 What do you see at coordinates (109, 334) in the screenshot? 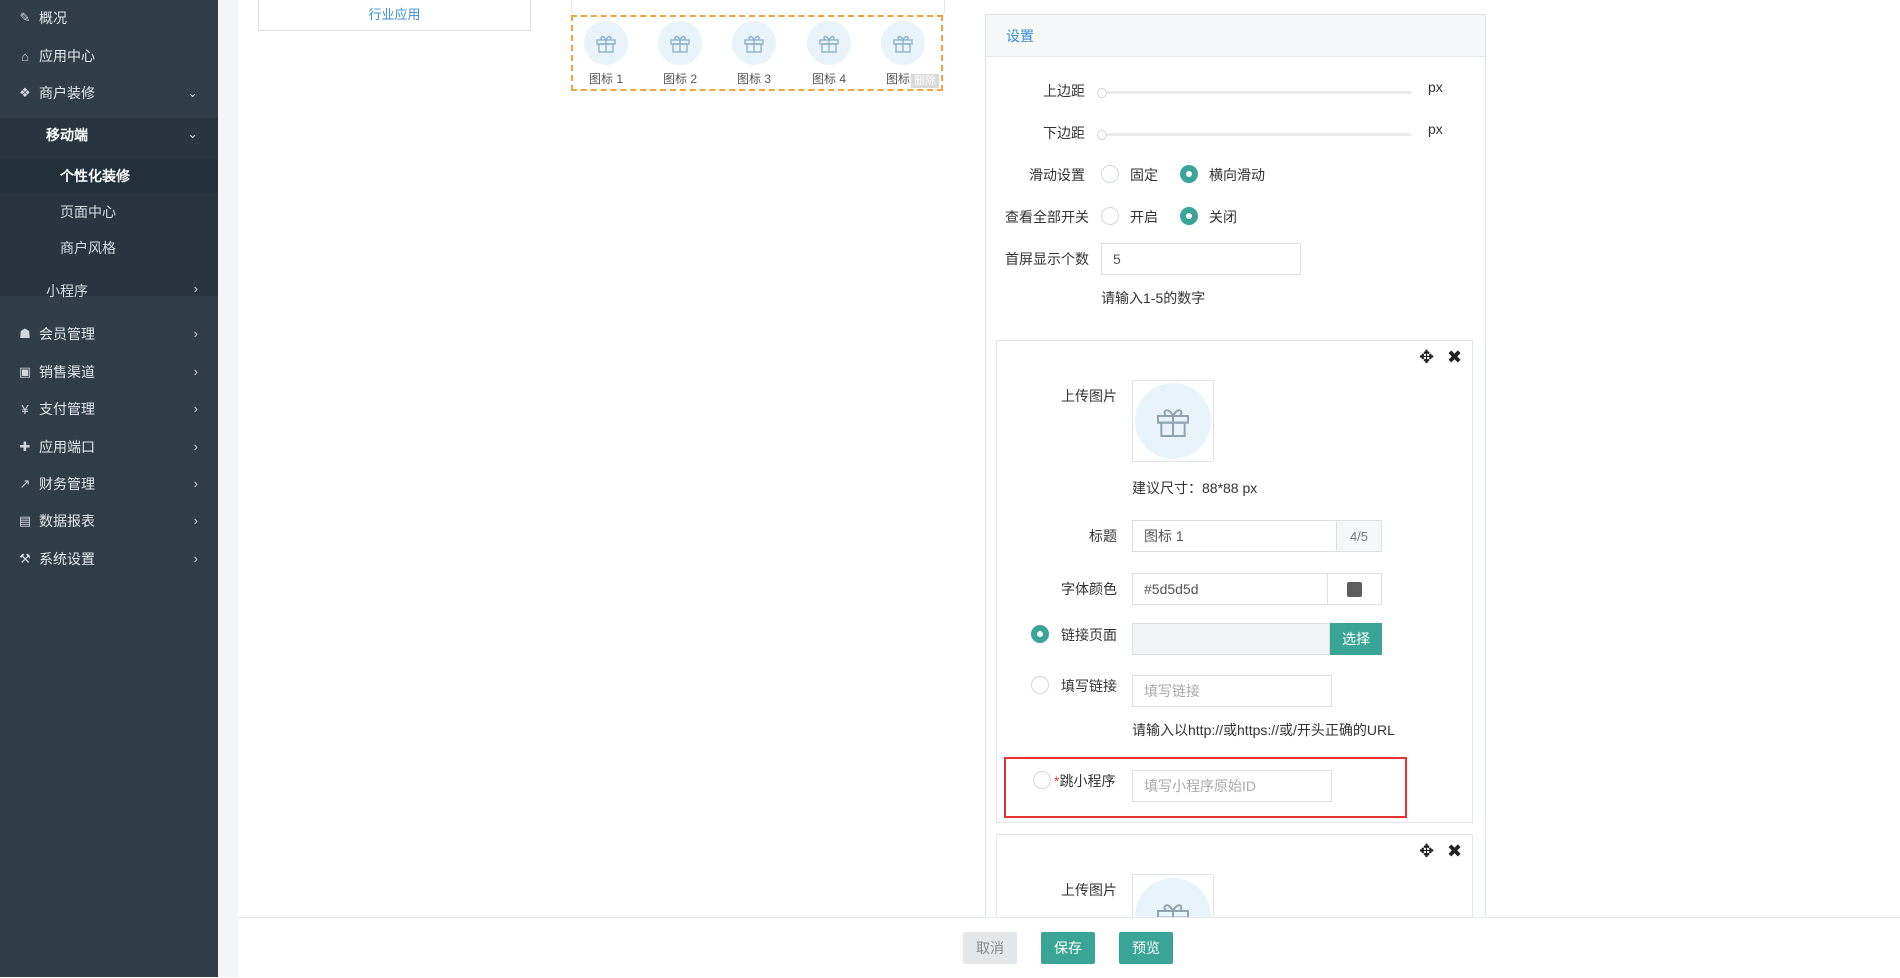
I see `sidebar-item-members: ☗ 会员管理 ›` at bounding box center [109, 334].